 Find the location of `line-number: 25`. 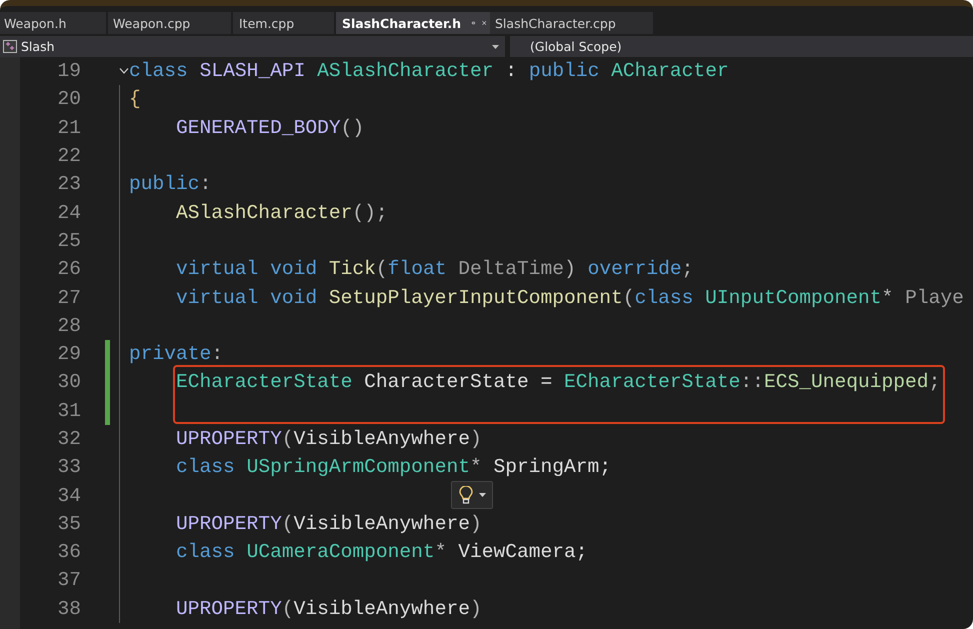

line-number: 25 is located at coordinates (68, 241).